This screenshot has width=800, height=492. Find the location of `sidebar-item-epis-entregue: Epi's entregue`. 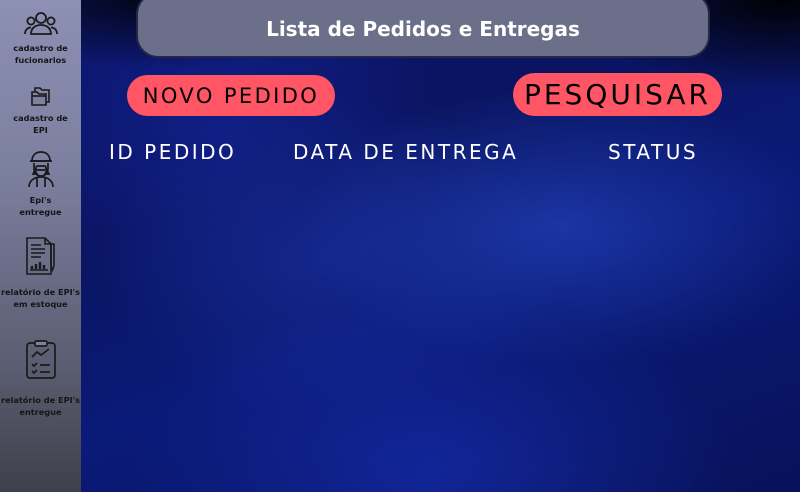

sidebar-item-epis-entregue: Epi's entregue is located at coordinates (40, 184).